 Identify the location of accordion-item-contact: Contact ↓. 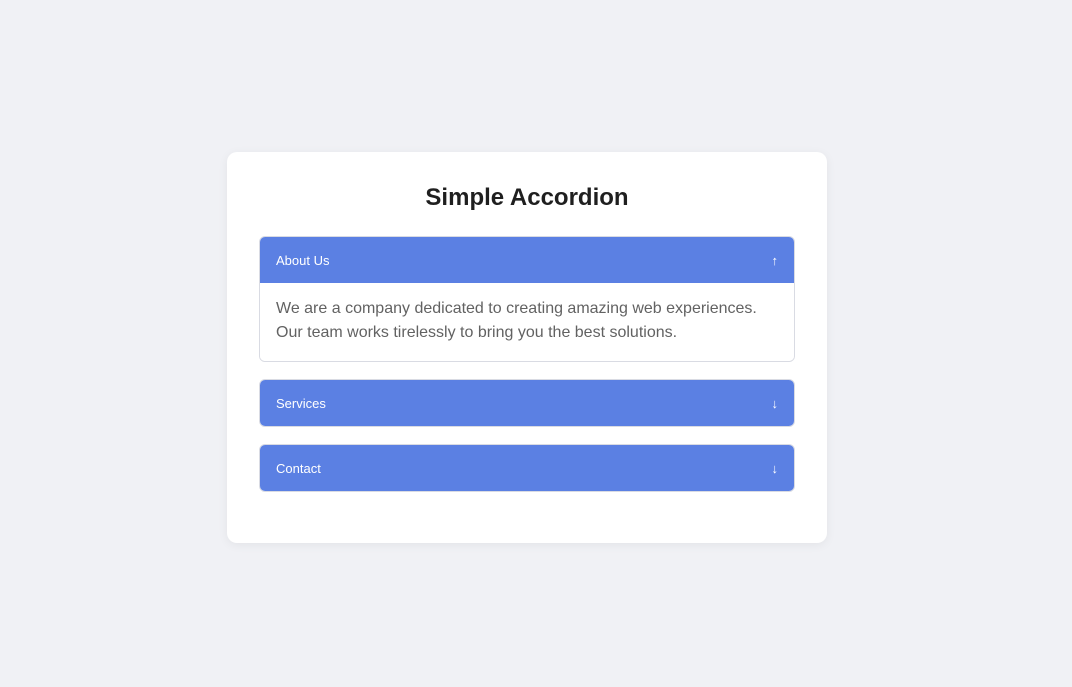
(527, 468).